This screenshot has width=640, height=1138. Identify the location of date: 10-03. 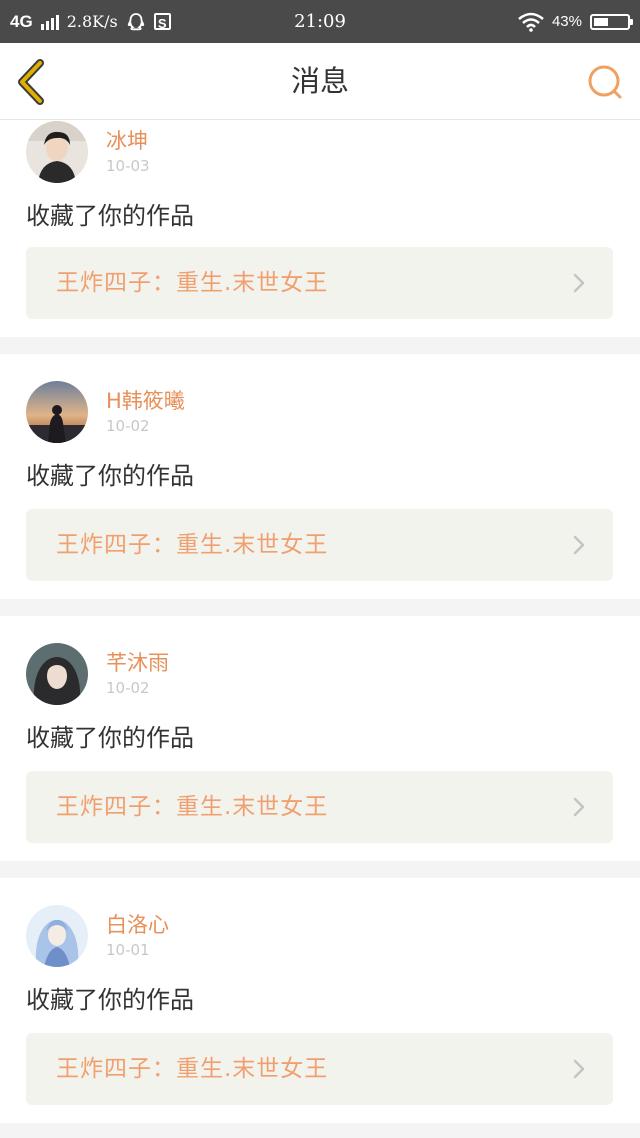
(128, 166).